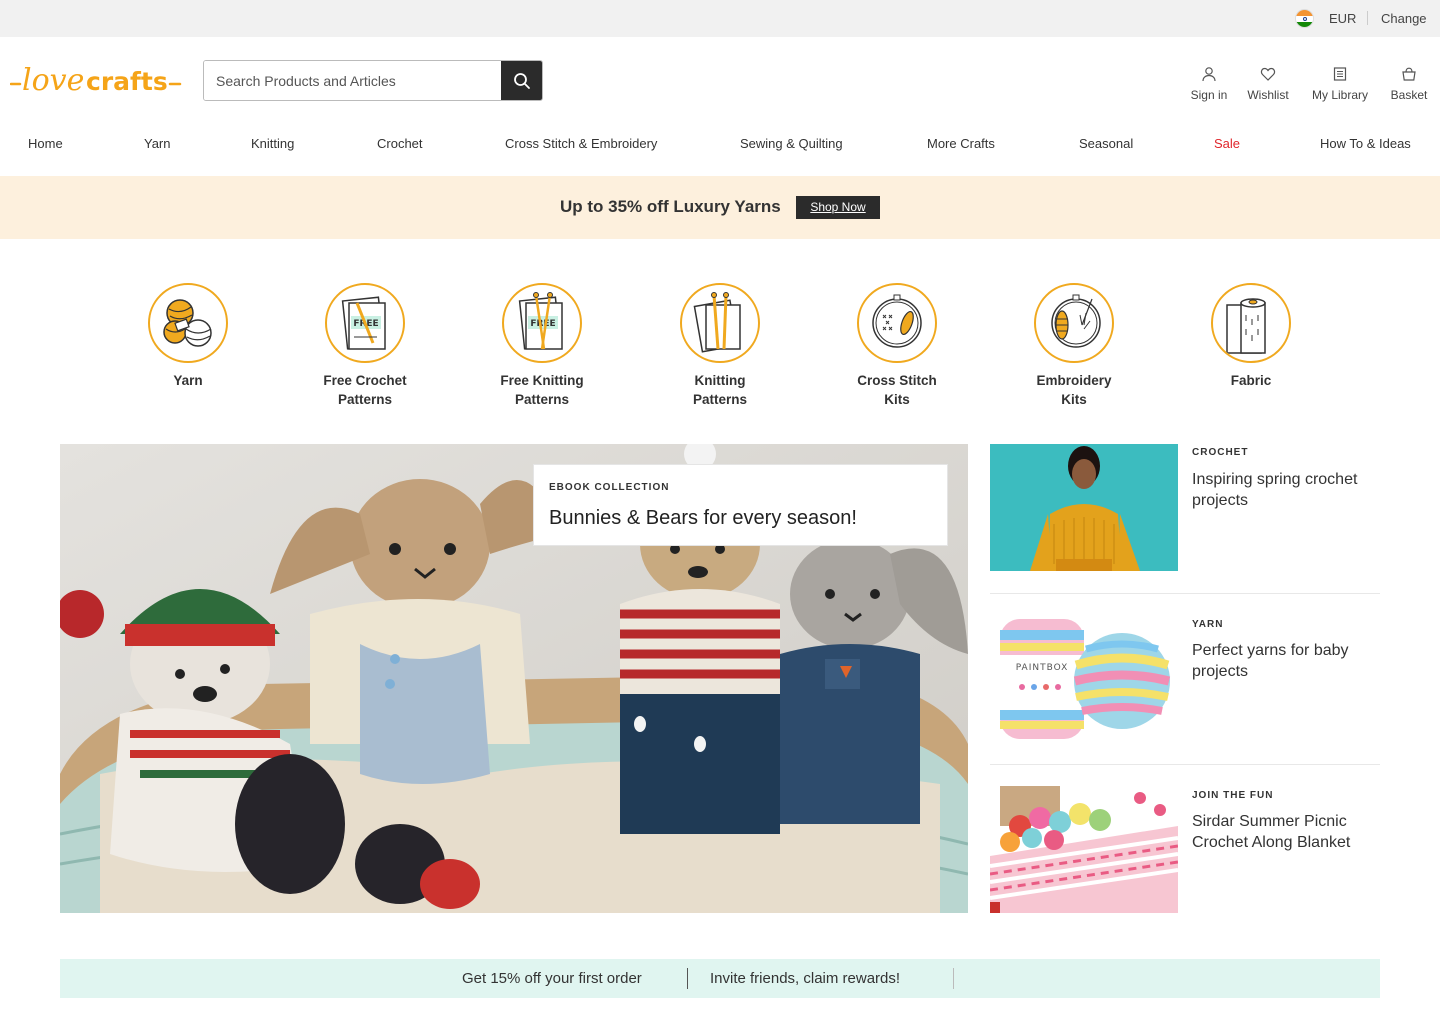 The width and height of the screenshot is (1440, 1024). What do you see at coordinates (1106, 143) in the screenshot?
I see `nav-seasonal: Seasonal` at bounding box center [1106, 143].